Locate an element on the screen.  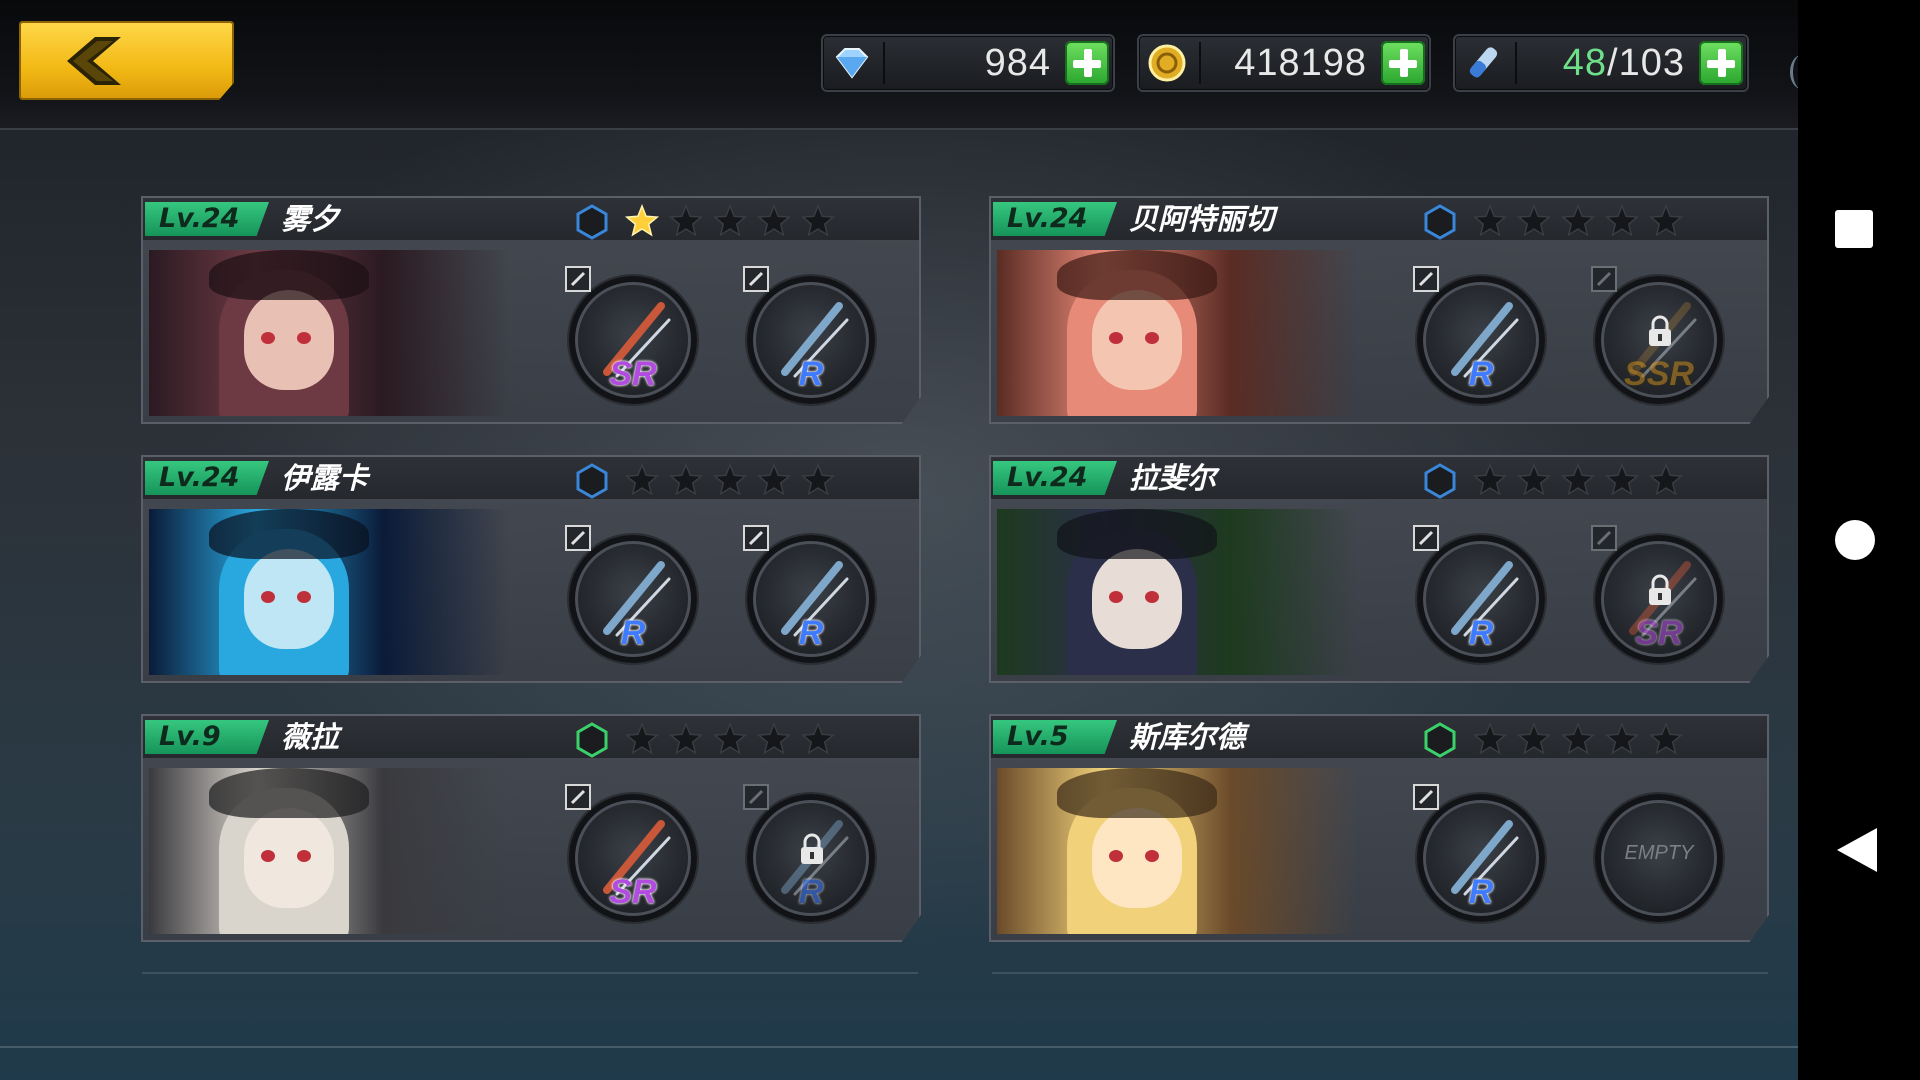
top-bar: 984 418198 48/103 is located at coordinates (899, 65).